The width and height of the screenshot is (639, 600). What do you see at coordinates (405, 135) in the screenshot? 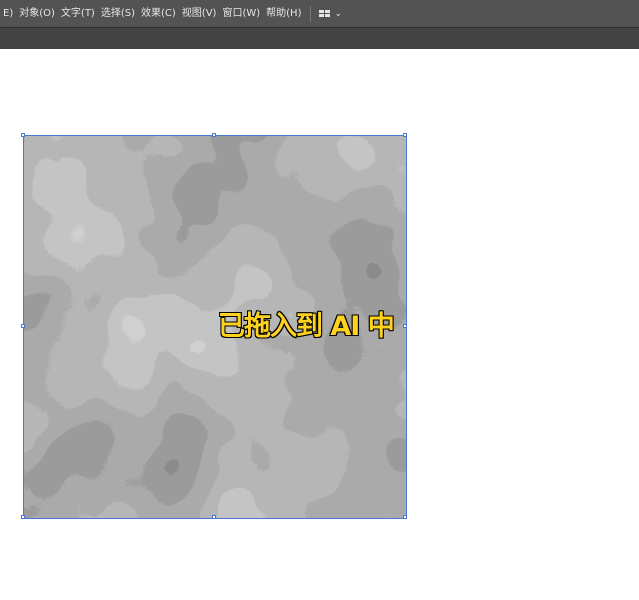
I see `resize-handle-top-right` at bounding box center [405, 135].